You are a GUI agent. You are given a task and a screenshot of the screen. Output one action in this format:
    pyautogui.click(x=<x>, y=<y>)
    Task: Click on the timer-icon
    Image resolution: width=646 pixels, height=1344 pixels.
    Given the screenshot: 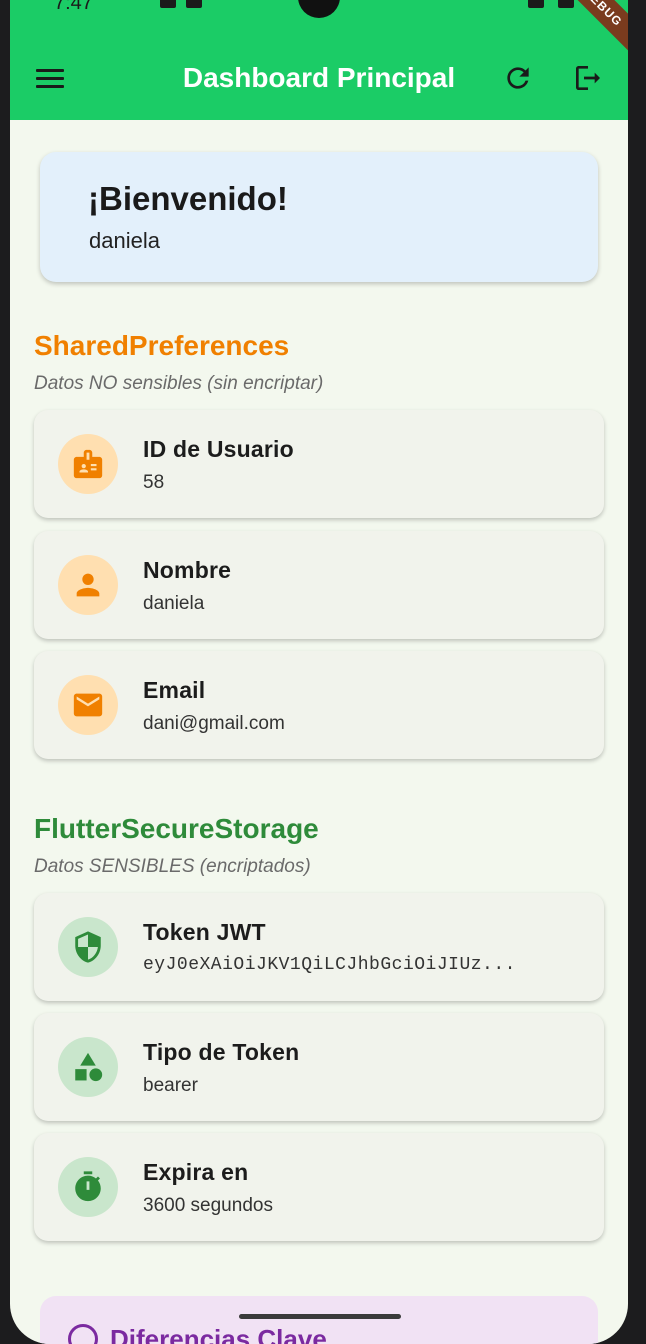 What is the action you would take?
    pyautogui.click(x=88, y=1187)
    